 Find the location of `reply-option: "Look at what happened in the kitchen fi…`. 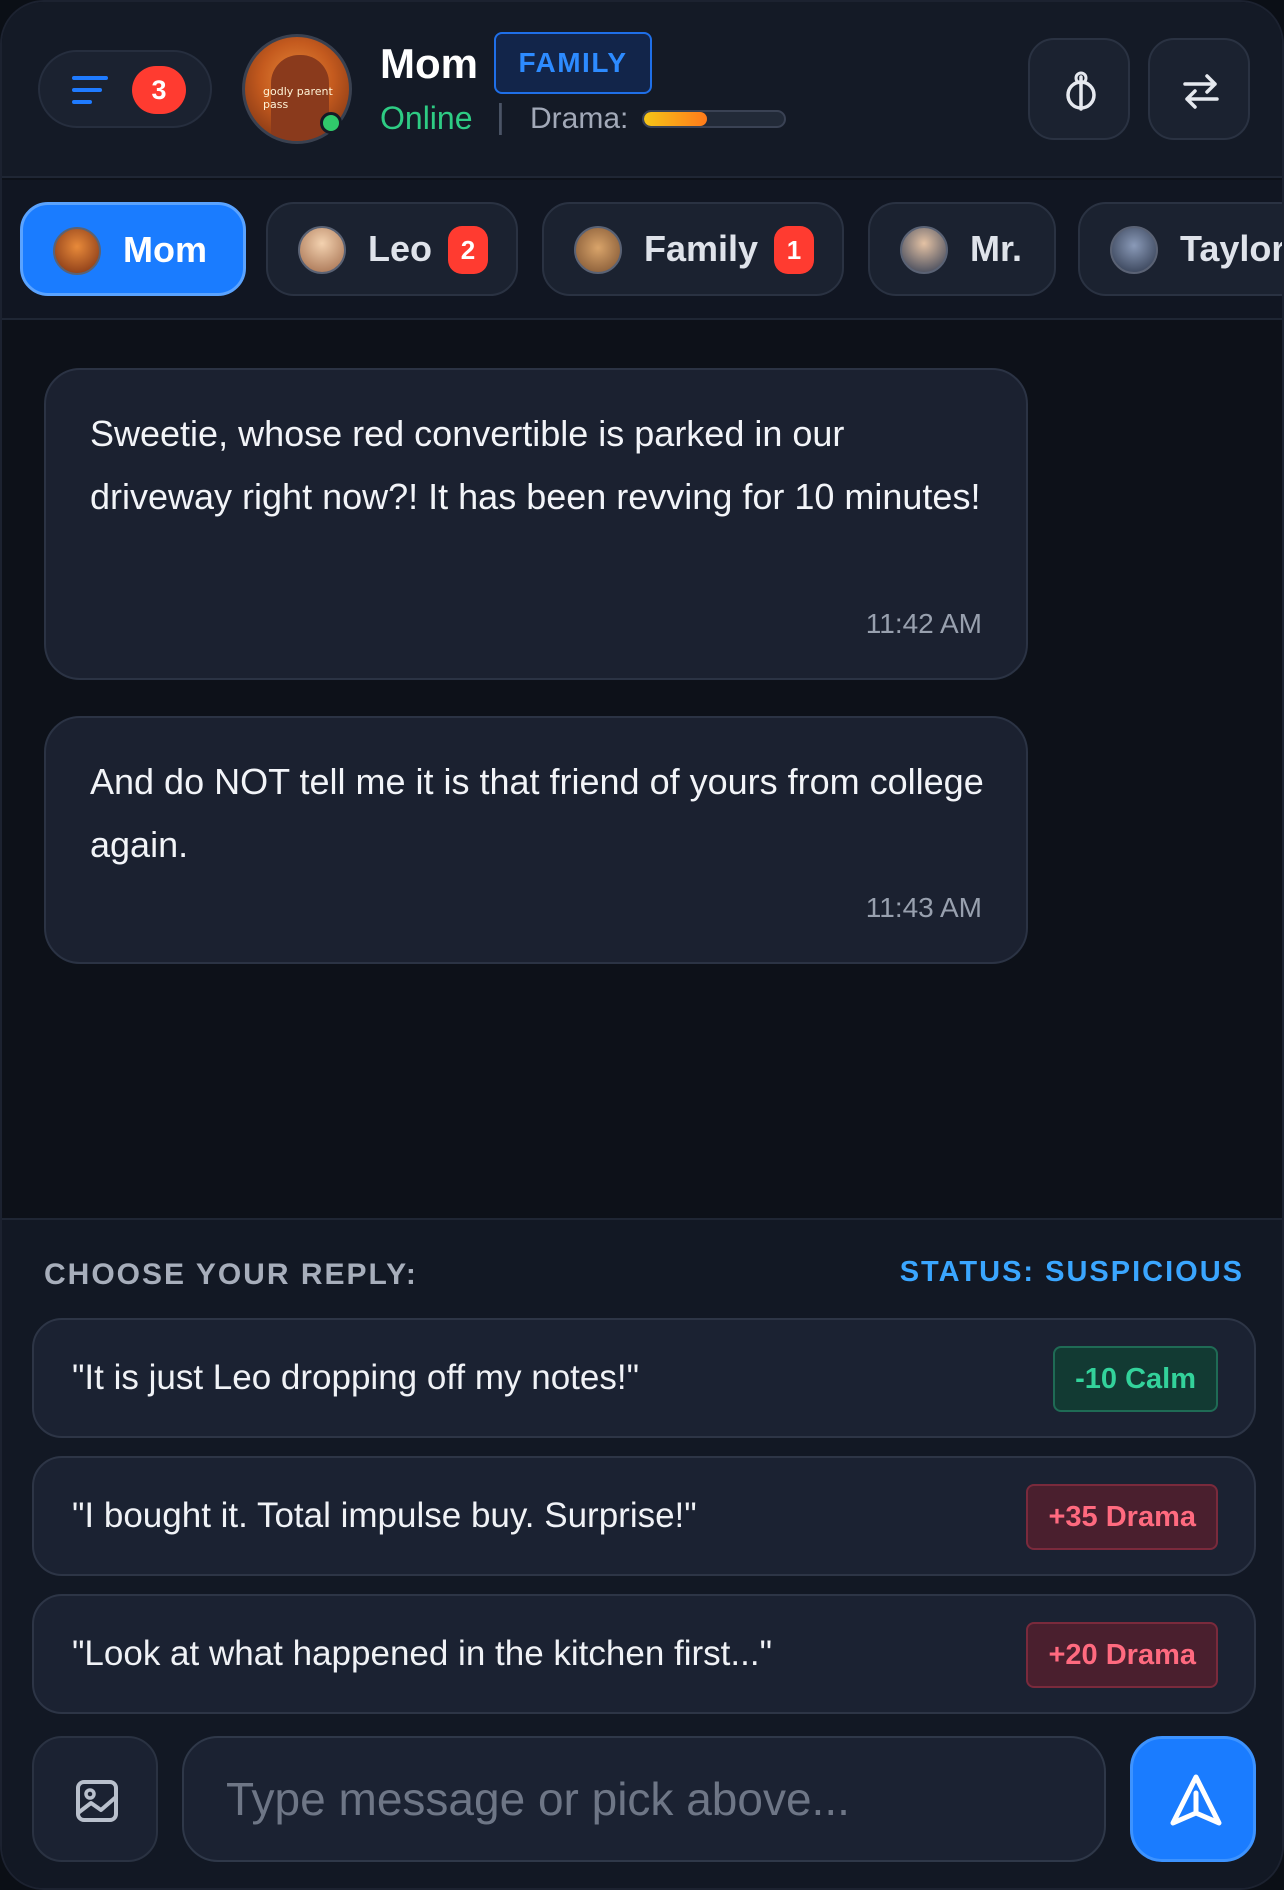

reply-option: "Look at what happened in the kitchen fi… is located at coordinates (644, 1654).